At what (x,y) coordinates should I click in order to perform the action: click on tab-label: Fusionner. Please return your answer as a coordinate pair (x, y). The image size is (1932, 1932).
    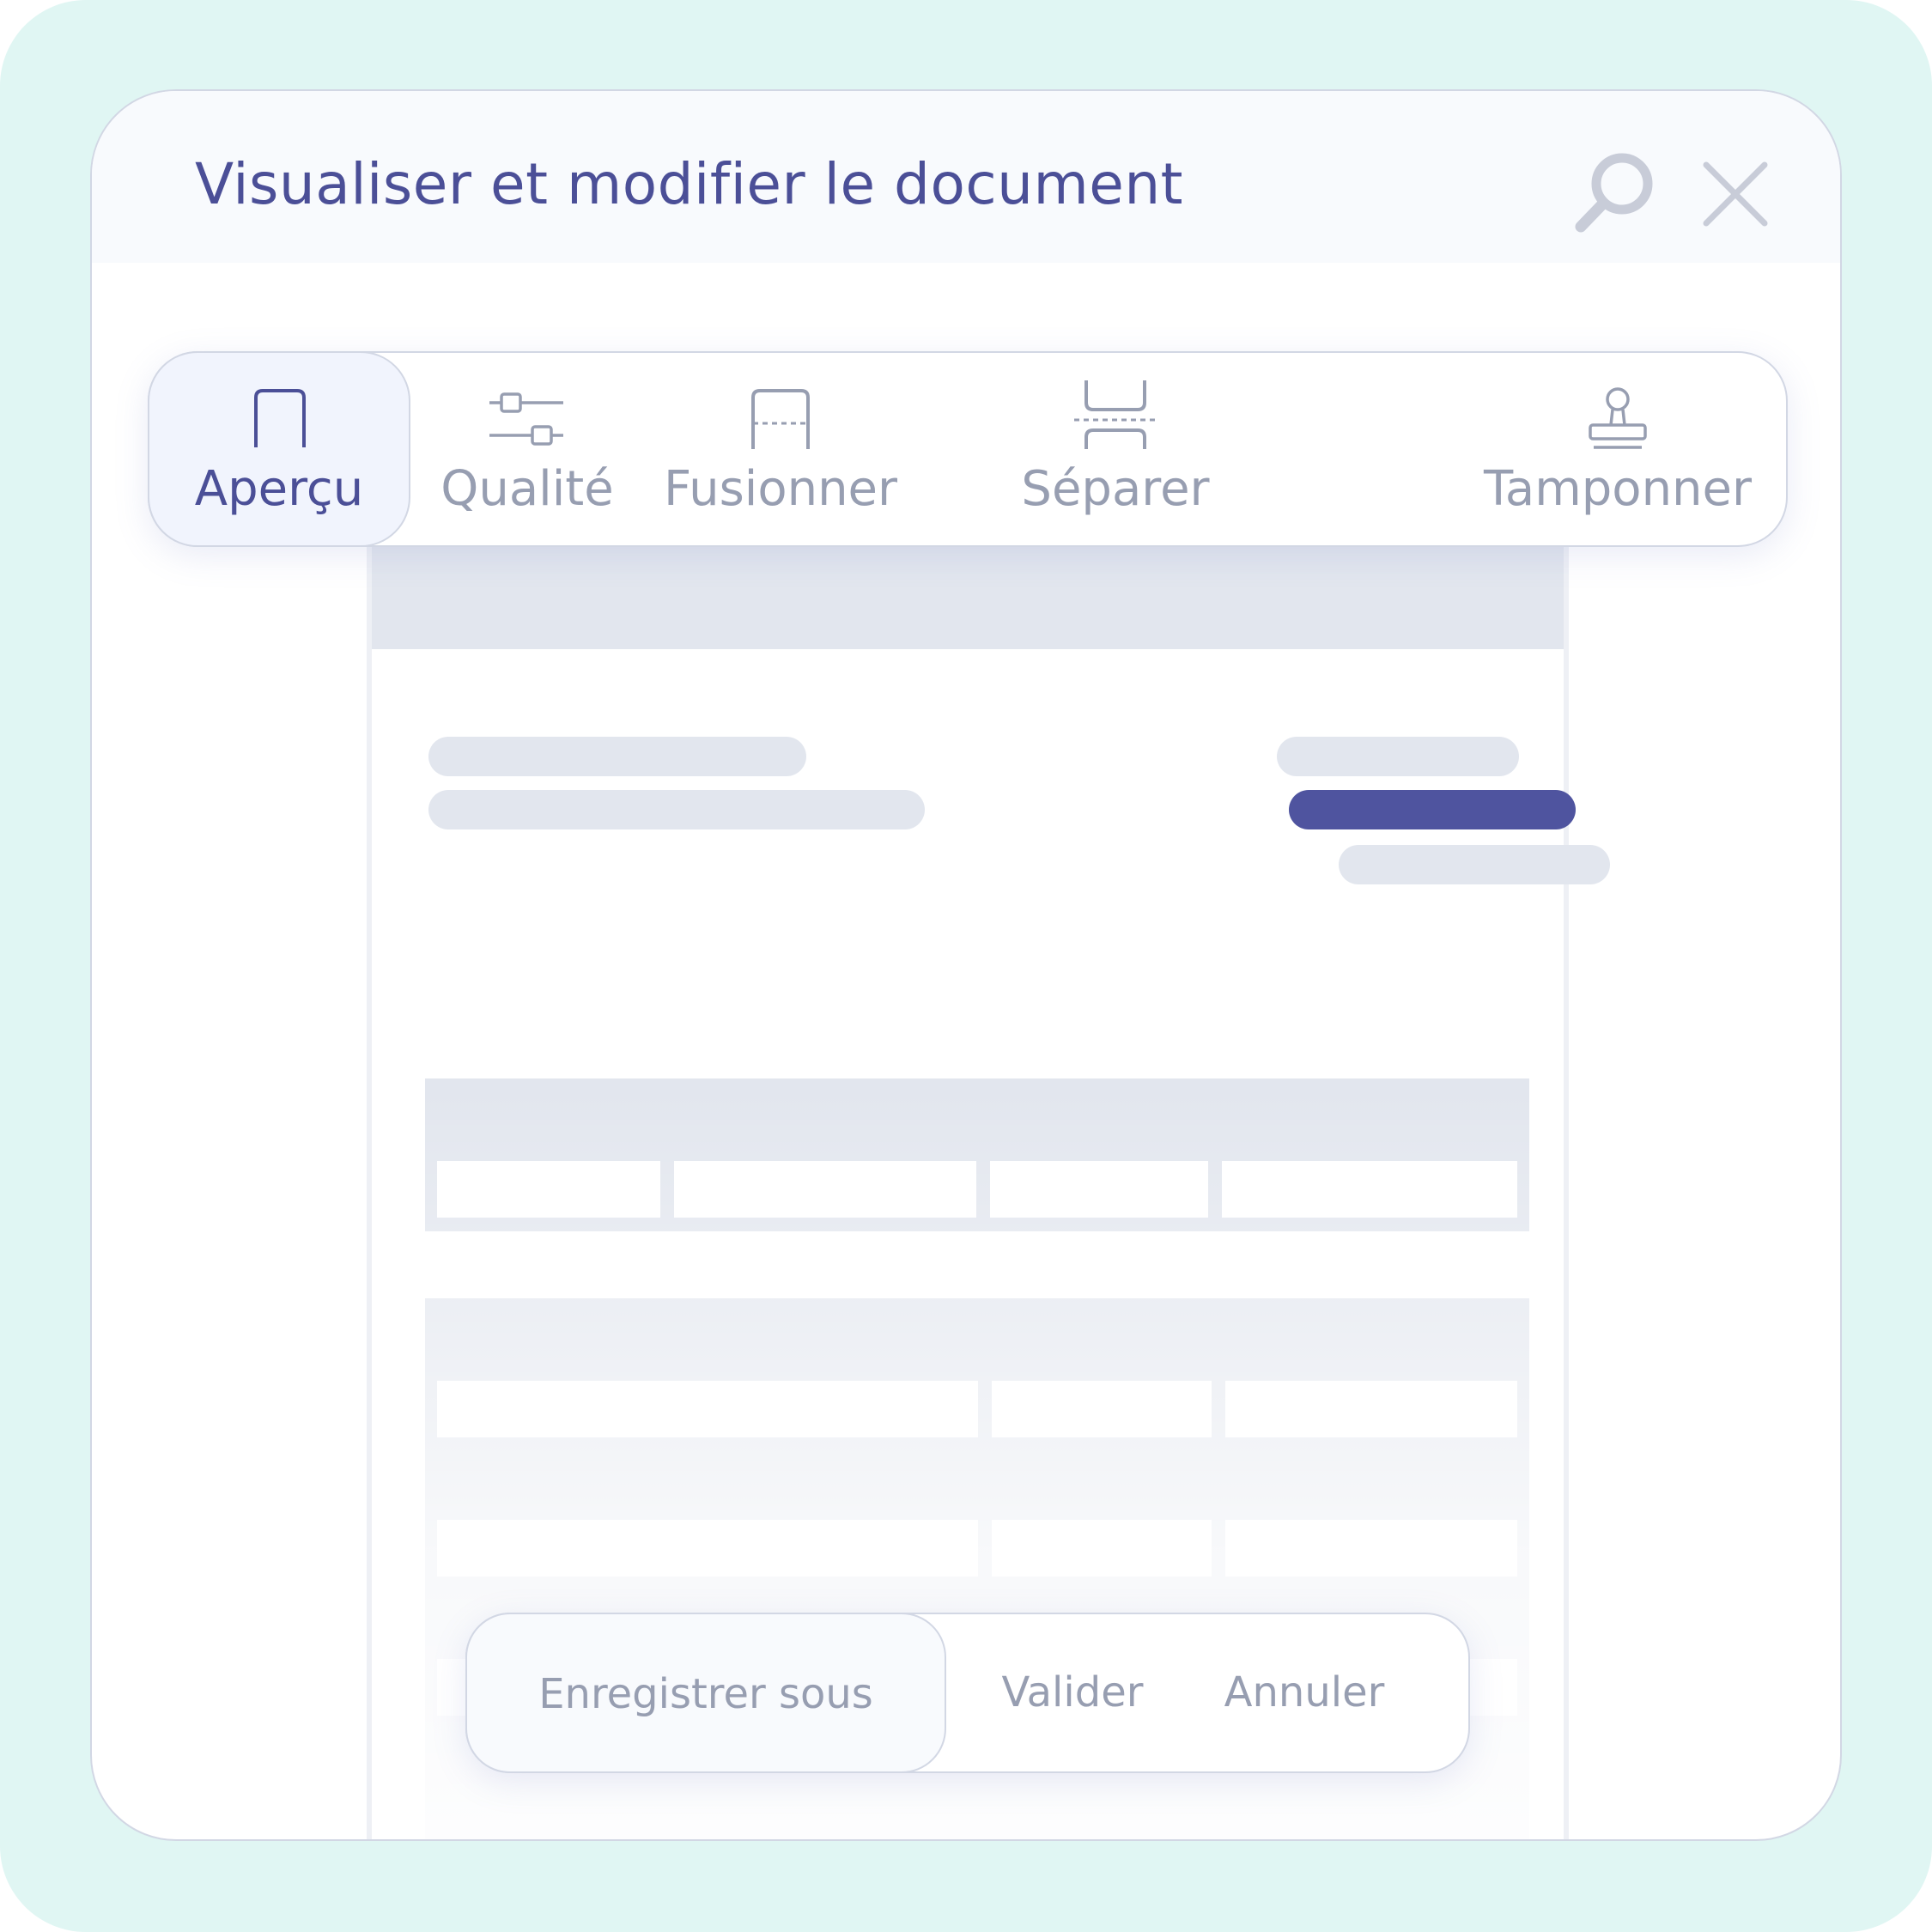
    Looking at the image, I should click on (781, 489).